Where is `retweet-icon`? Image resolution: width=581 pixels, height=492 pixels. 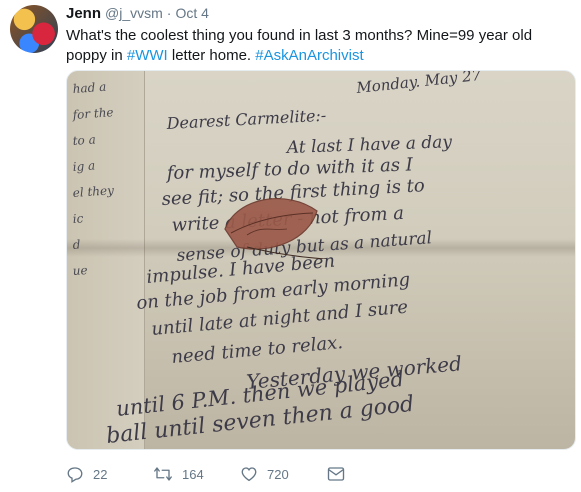
retweet-icon is located at coordinates (163, 474).